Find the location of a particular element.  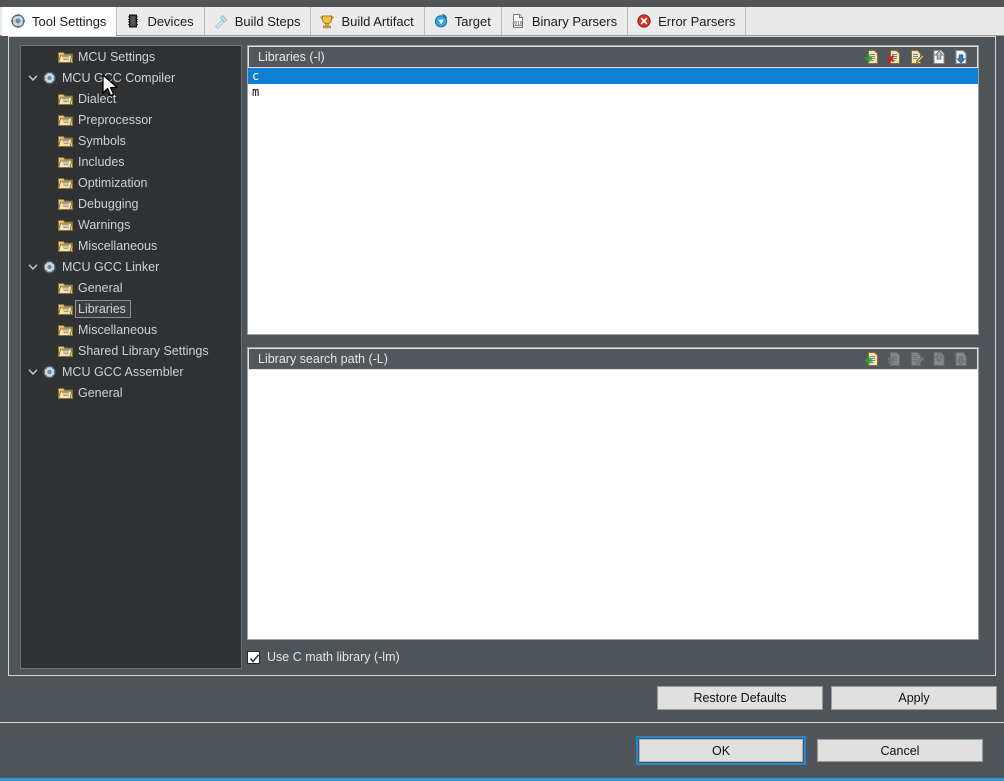

tool-settings-icon is located at coordinates (18, 21).